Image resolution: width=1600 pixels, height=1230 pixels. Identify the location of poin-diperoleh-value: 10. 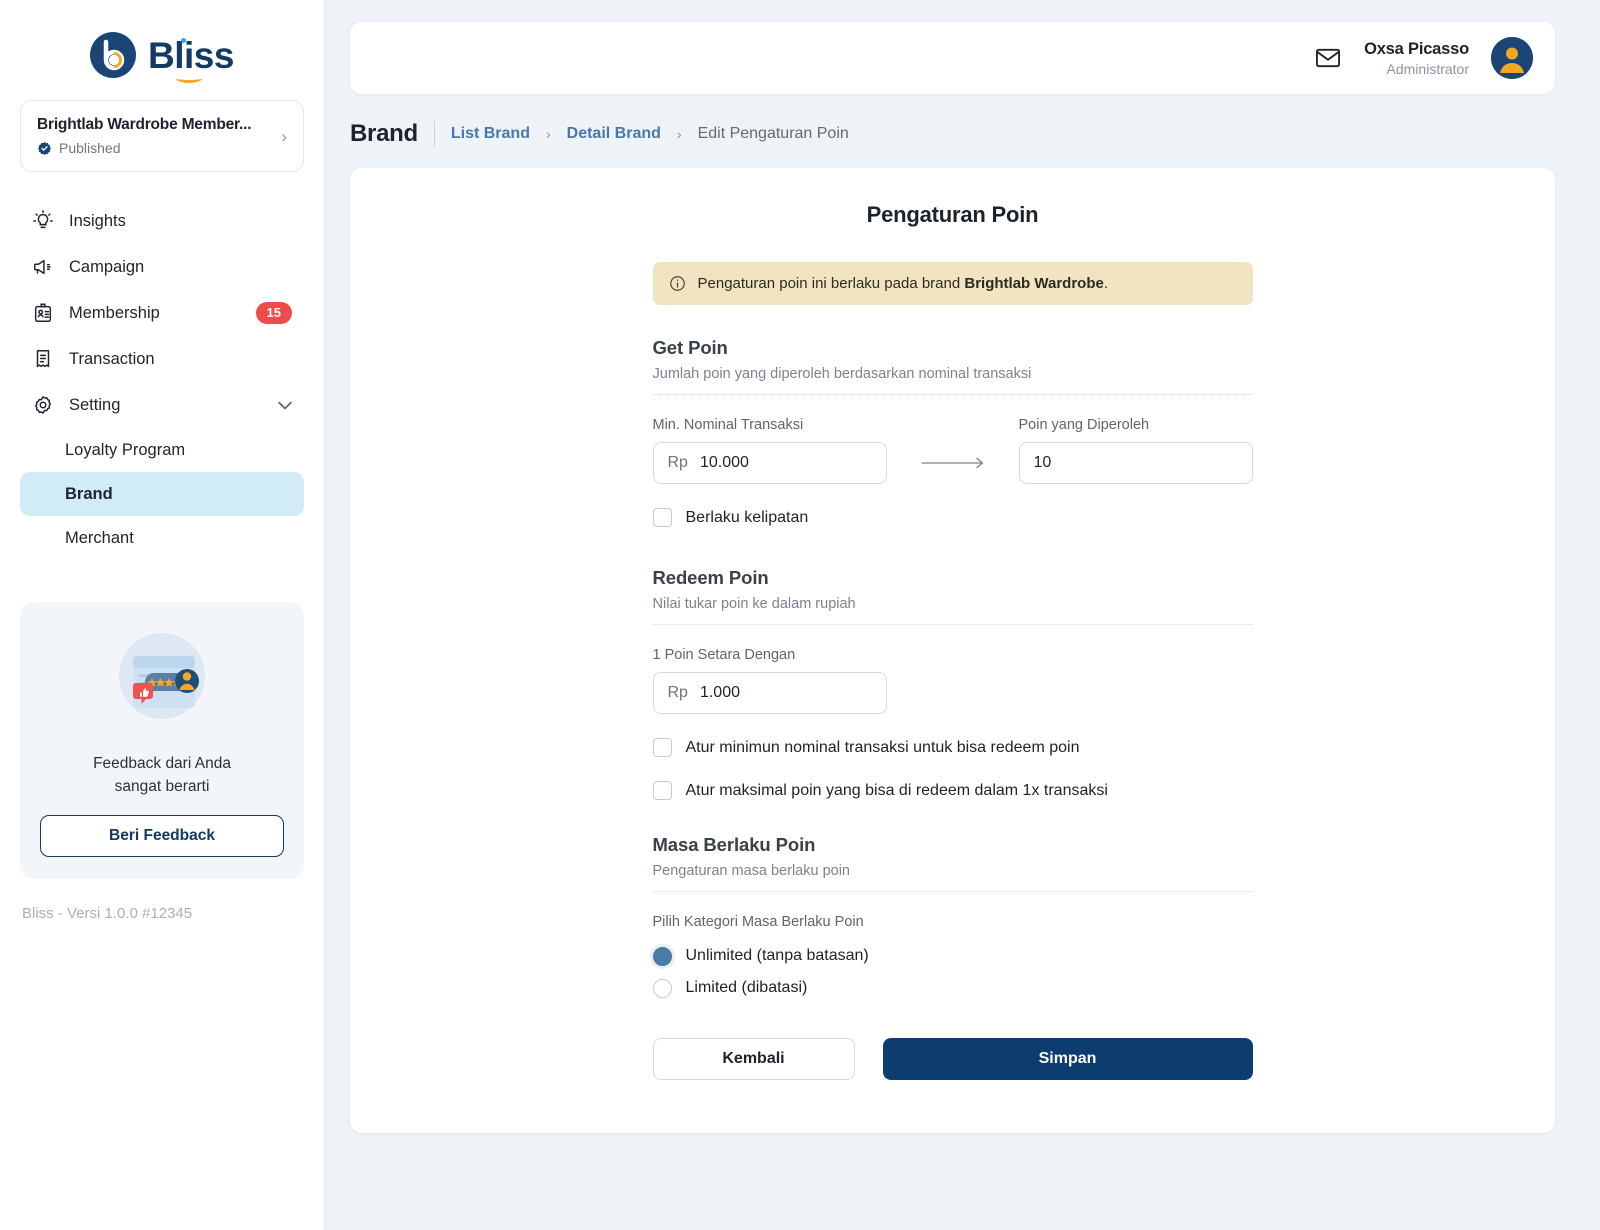
(1042, 462).